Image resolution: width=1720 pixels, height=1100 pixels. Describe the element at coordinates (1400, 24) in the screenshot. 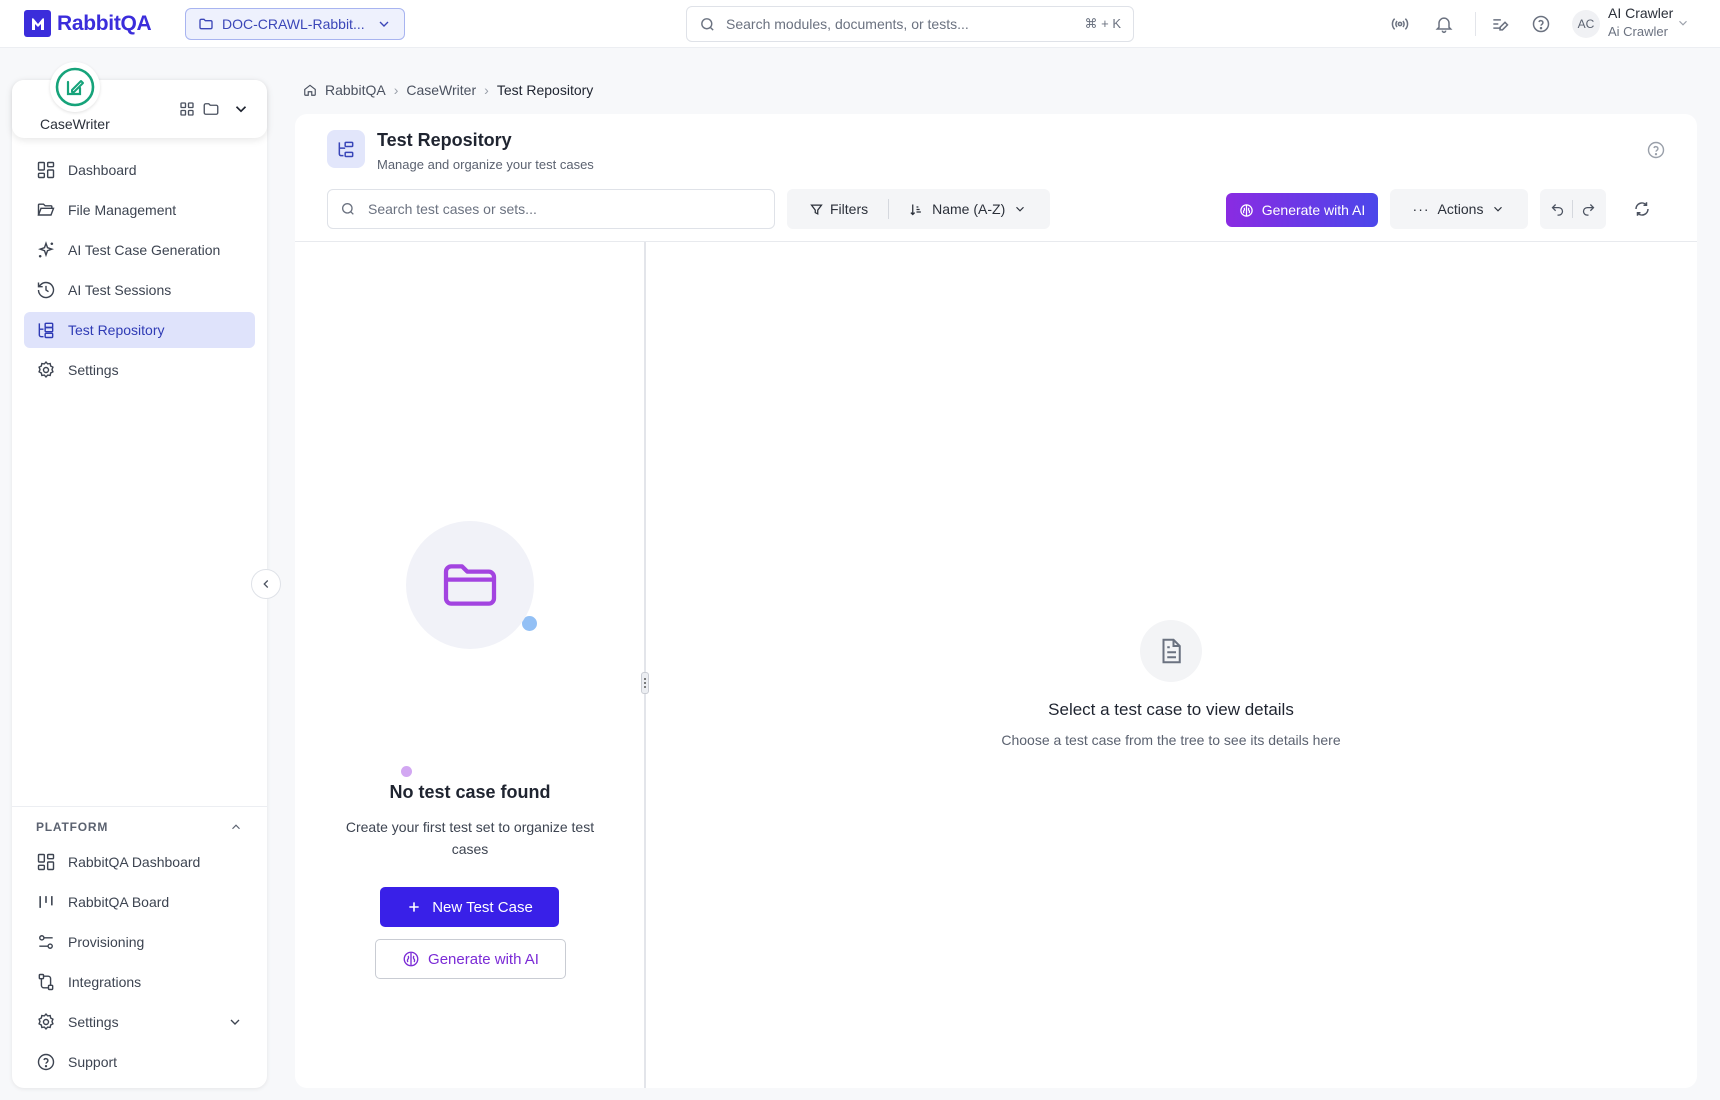

I see `broadcast-icon` at that location.